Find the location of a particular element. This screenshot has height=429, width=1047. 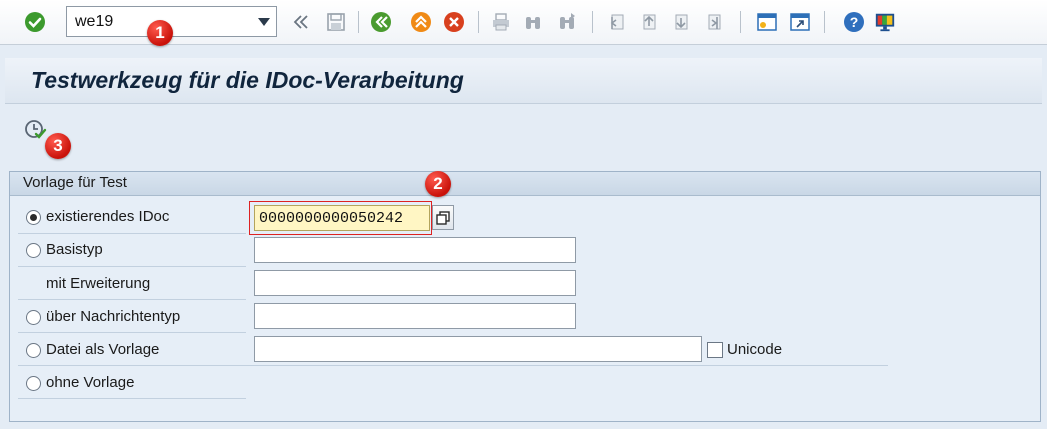

label-existing-idoc: existierendes IDoc is located at coordinates (108, 216).